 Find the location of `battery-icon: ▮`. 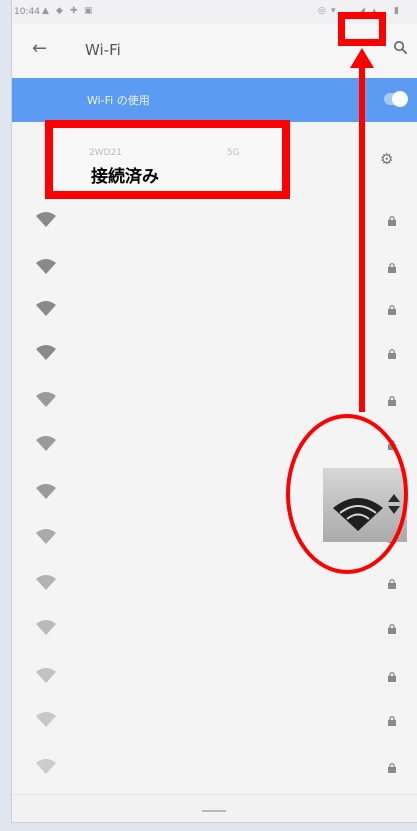

battery-icon: ▮ is located at coordinates (396, 11).